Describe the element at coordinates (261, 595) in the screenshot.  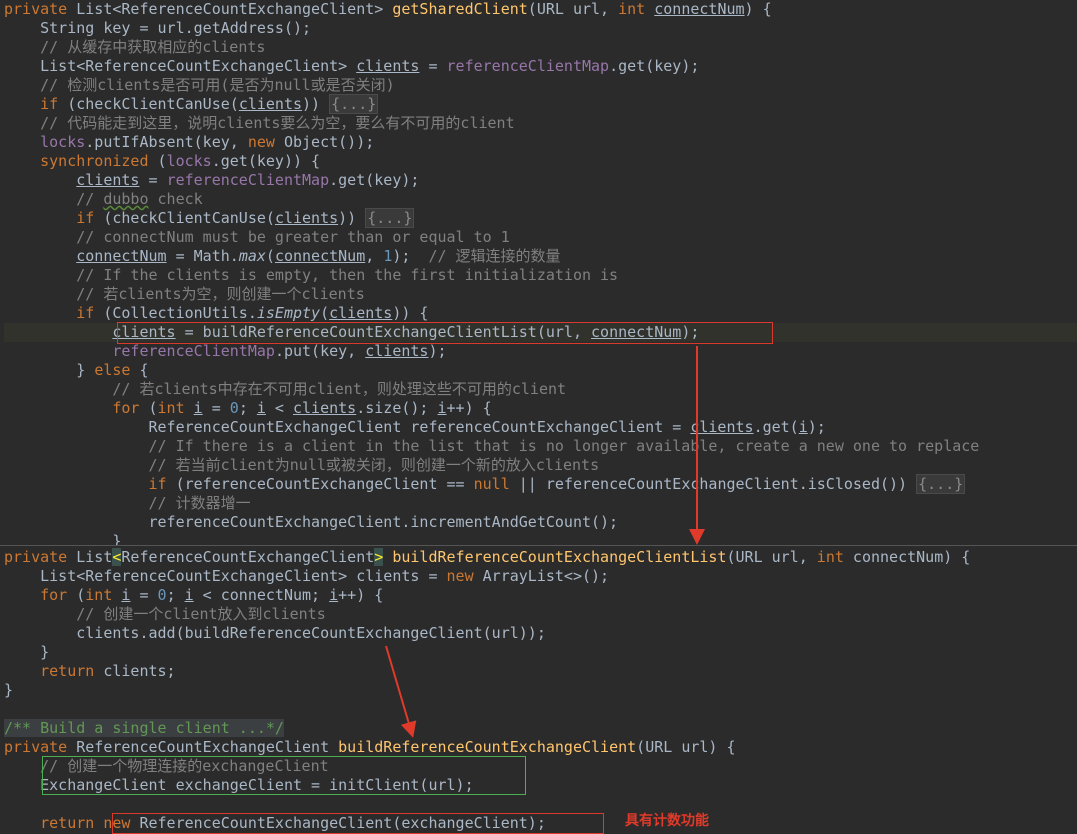
I see `code-token: < connectNum;` at that location.